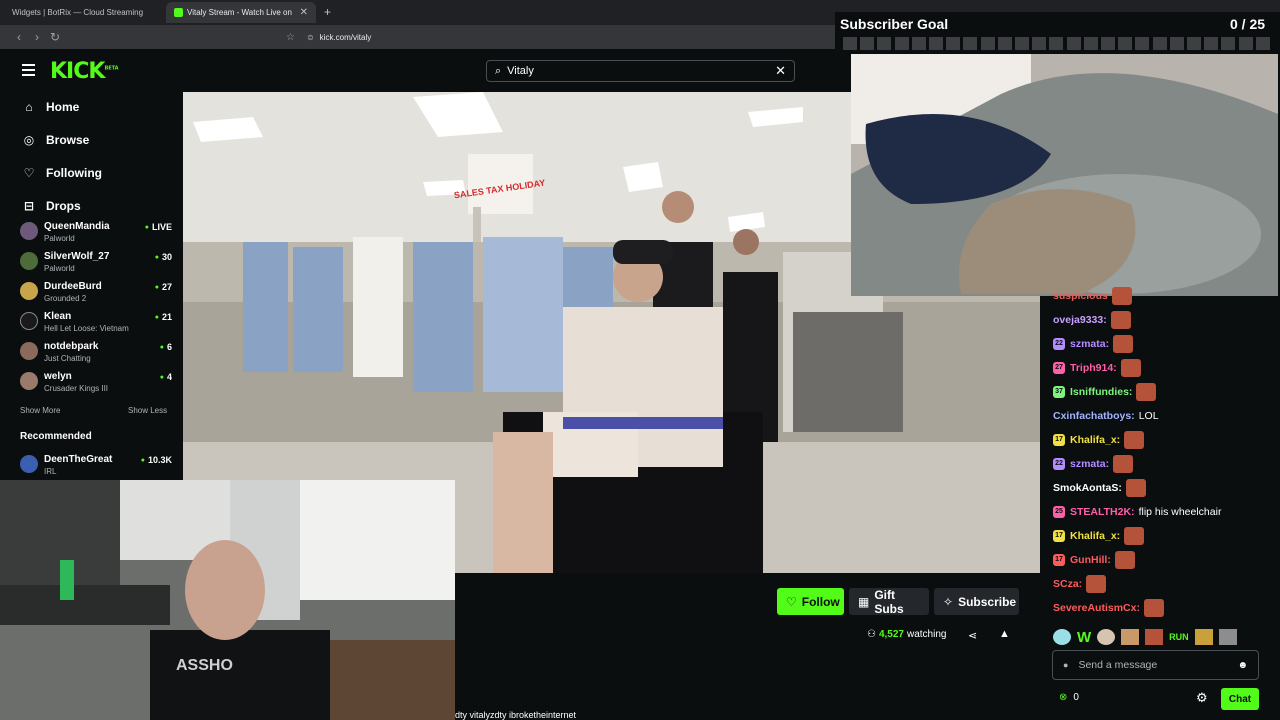 The image size is (1280, 720). Describe the element at coordinates (178, 12) in the screenshot. I see `kick-favicon-icon` at that location.